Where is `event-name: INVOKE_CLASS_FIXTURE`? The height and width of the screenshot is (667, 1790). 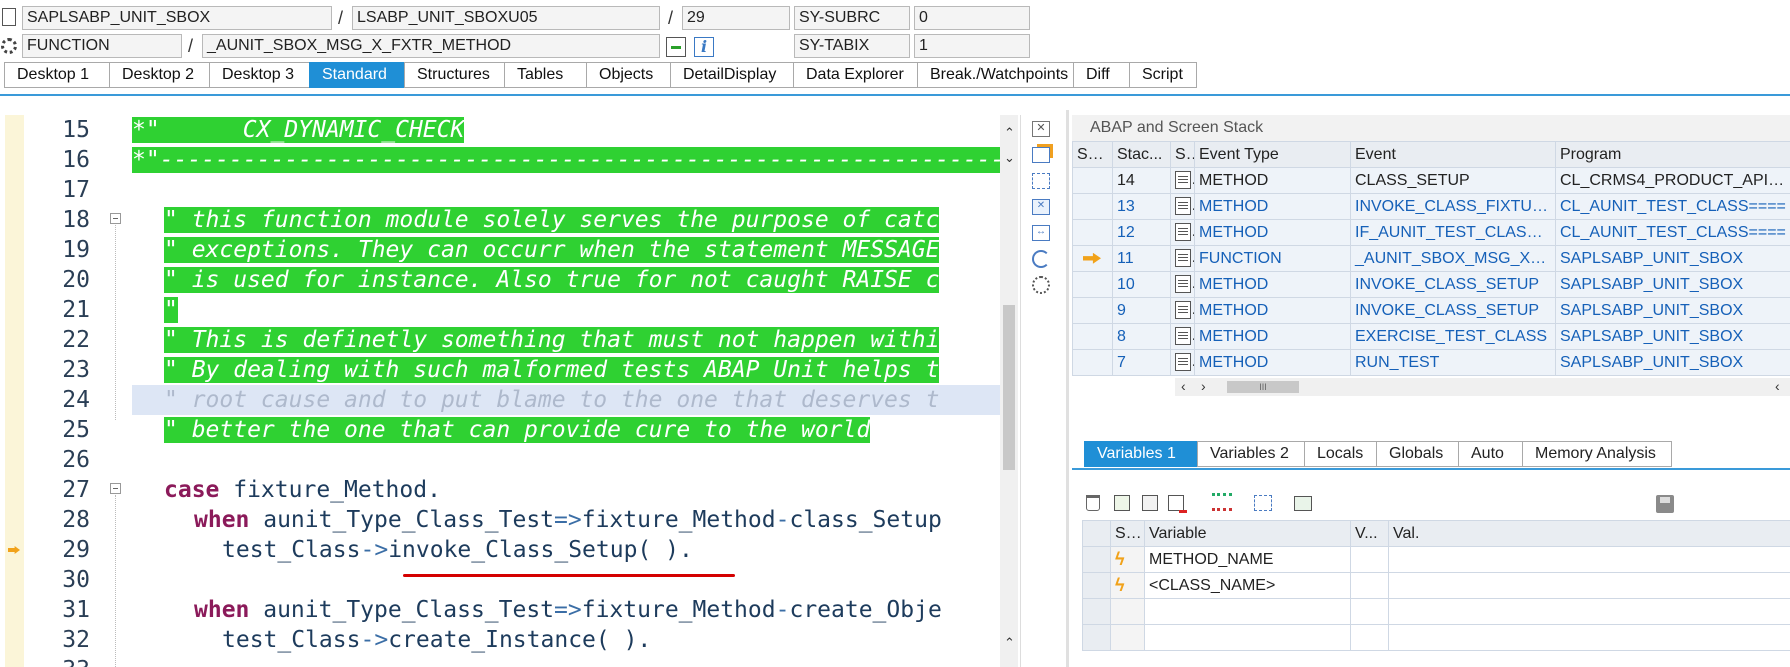
event-name: INVOKE_CLASS_FIXTURE is located at coordinates (1453, 206).